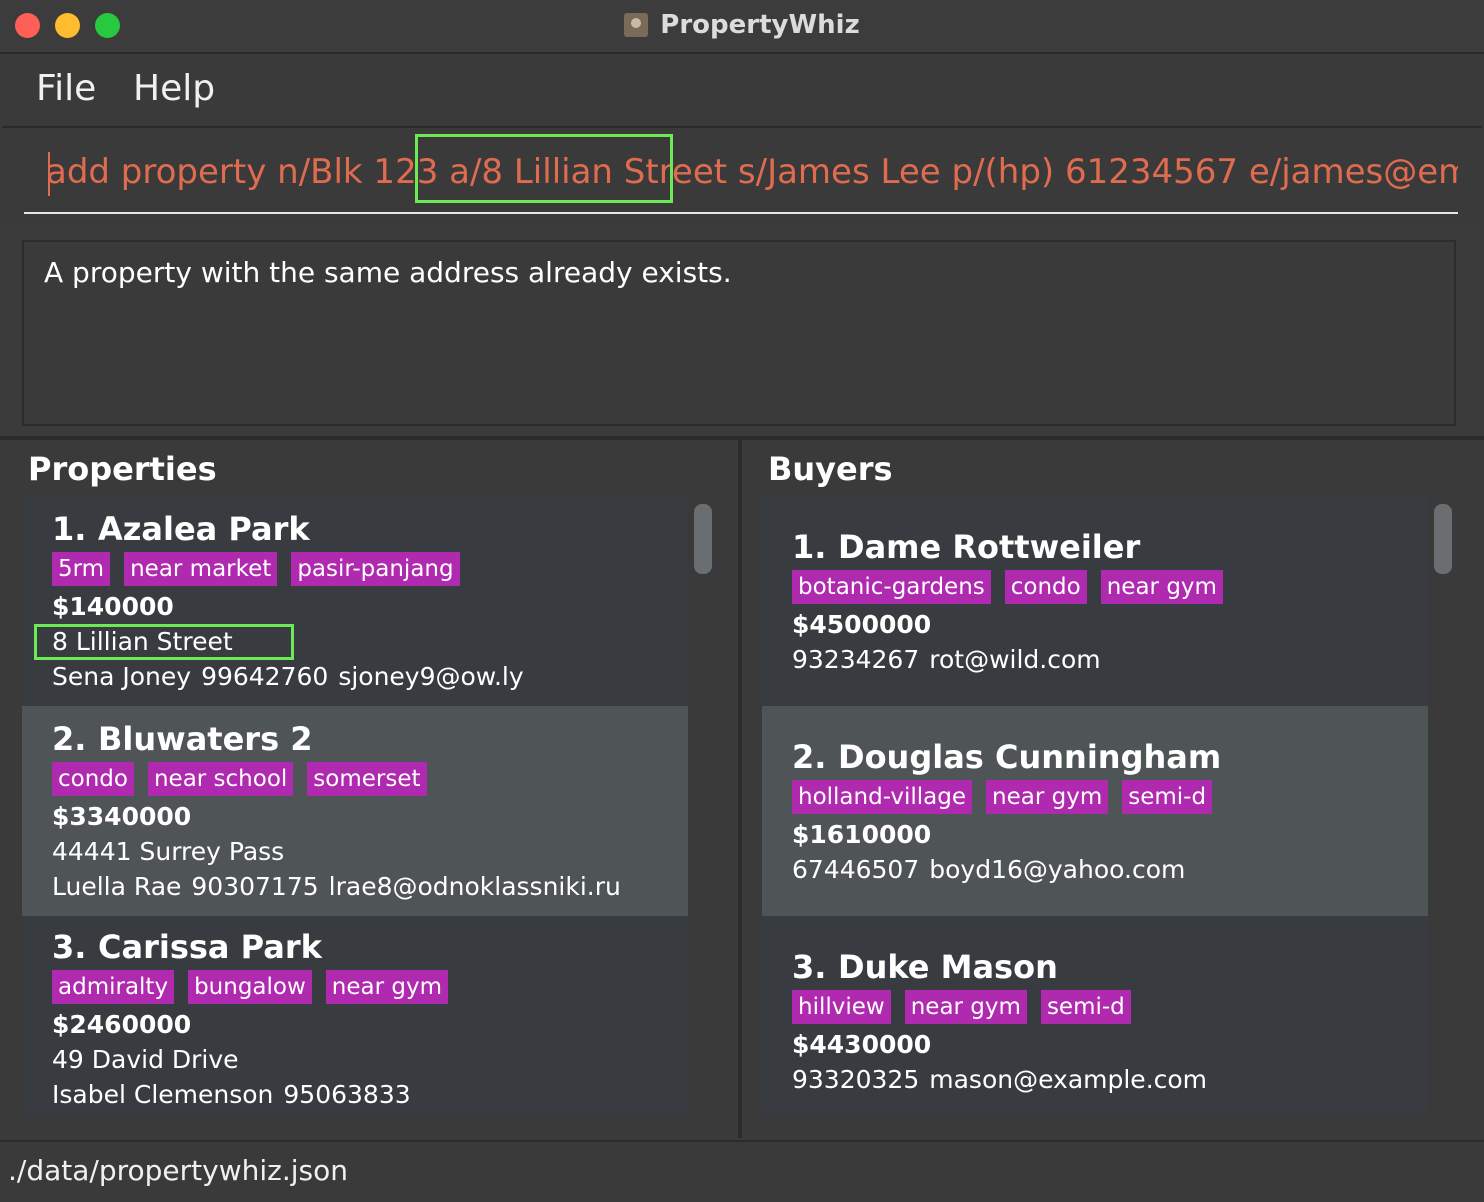 The height and width of the screenshot is (1202, 1484). Describe the element at coordinates (809, 967) in the screenshot. I see `buyer-index: 3.` at that location.